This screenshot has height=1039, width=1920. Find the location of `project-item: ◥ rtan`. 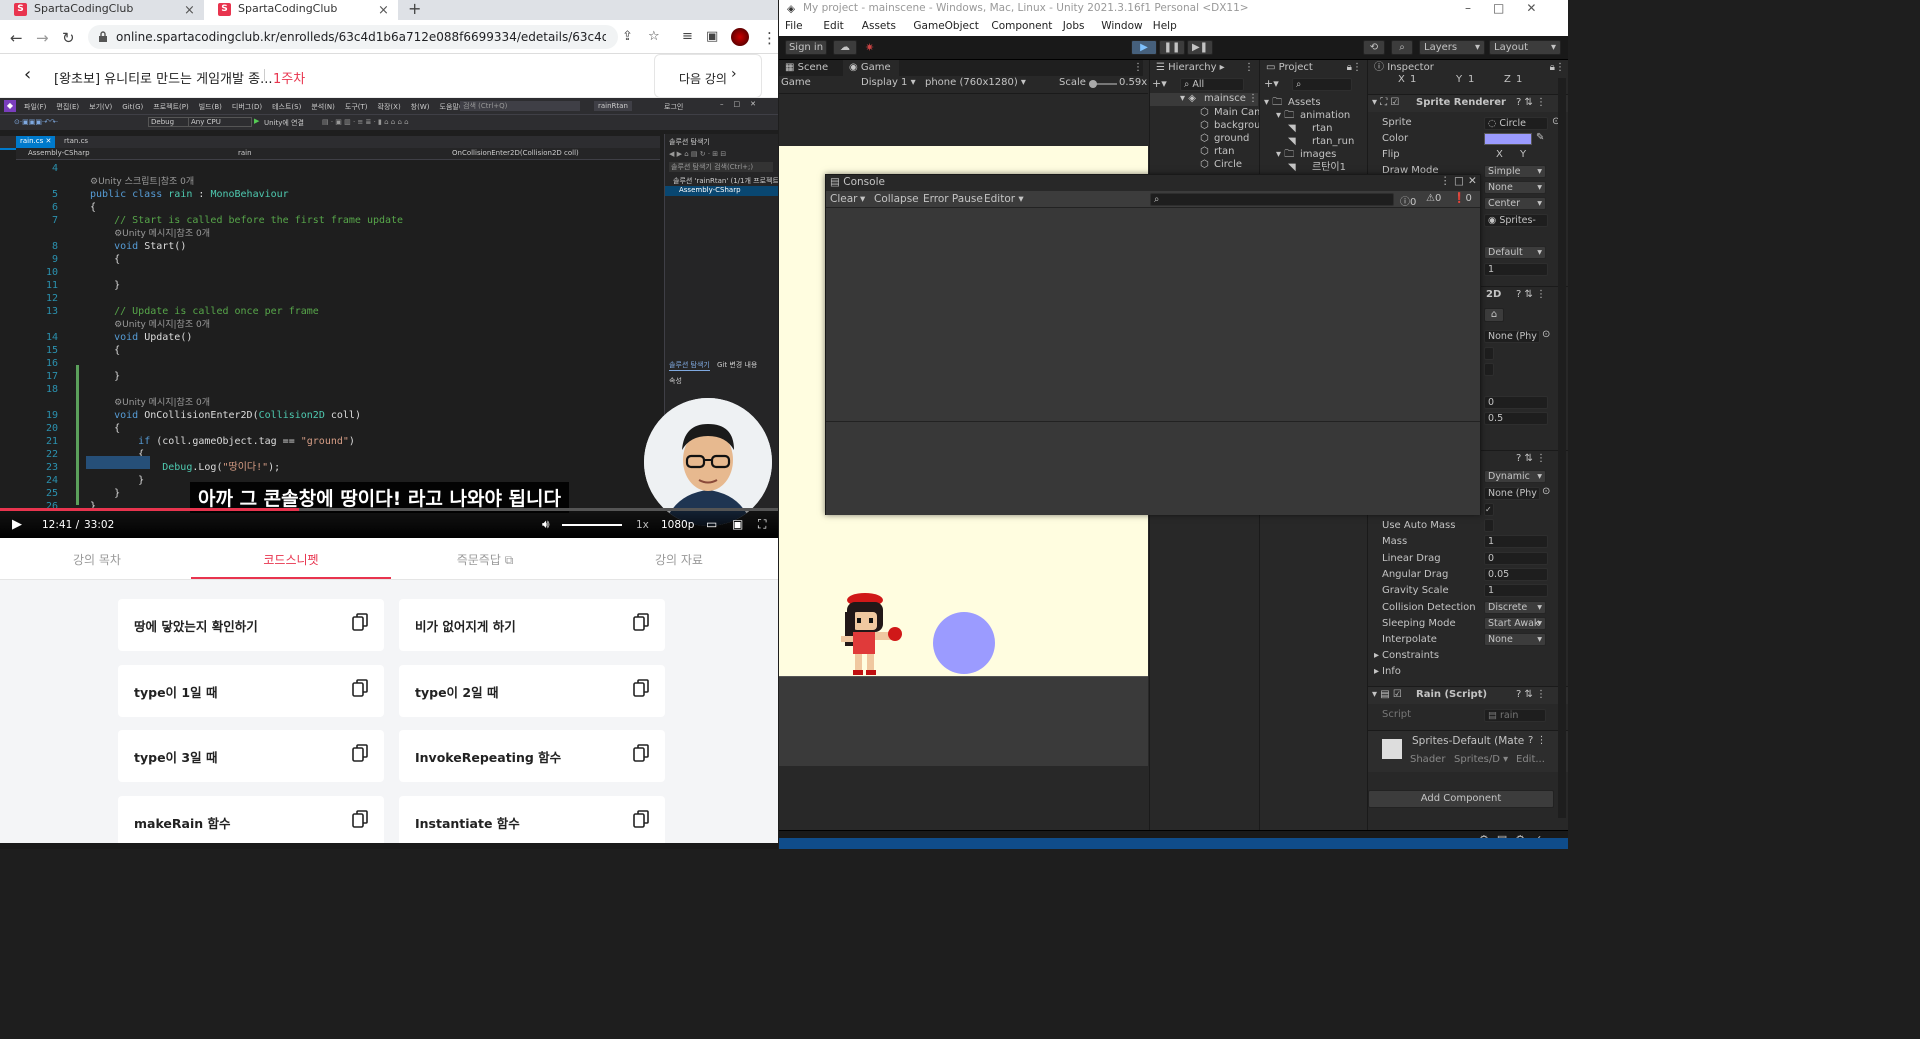

project-item: ◥ rtan is located at coordinates (1313, 128).